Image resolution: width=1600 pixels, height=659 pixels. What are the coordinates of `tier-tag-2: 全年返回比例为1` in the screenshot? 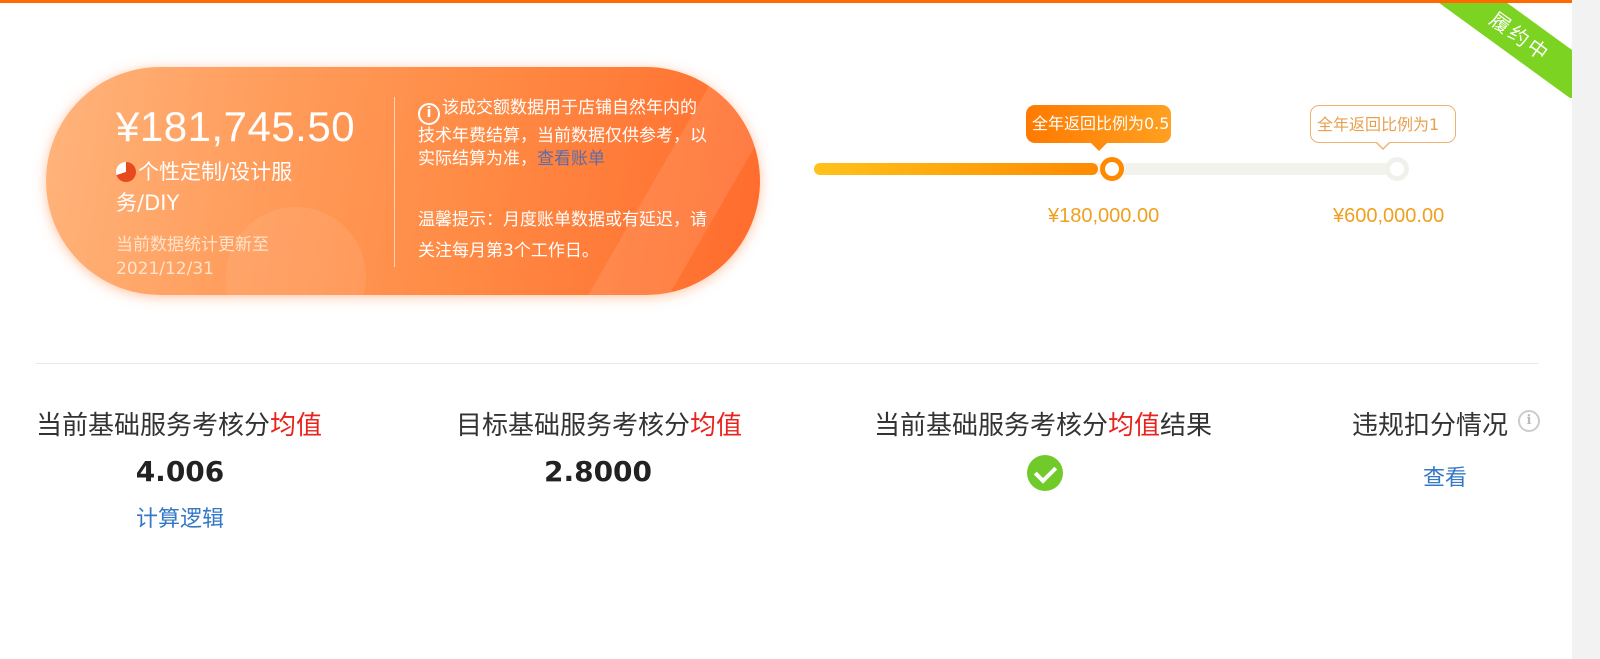 It's located at (1383, 127).